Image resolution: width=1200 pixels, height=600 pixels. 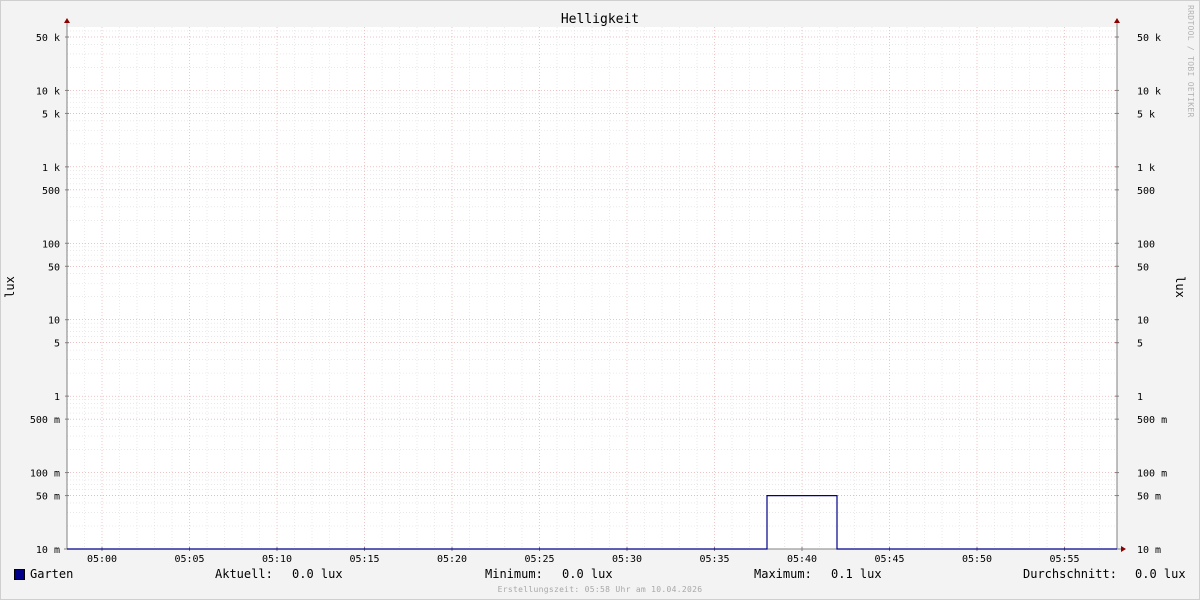 I want to click on x-tick-label: 05:40, so click(x=802, y=559).